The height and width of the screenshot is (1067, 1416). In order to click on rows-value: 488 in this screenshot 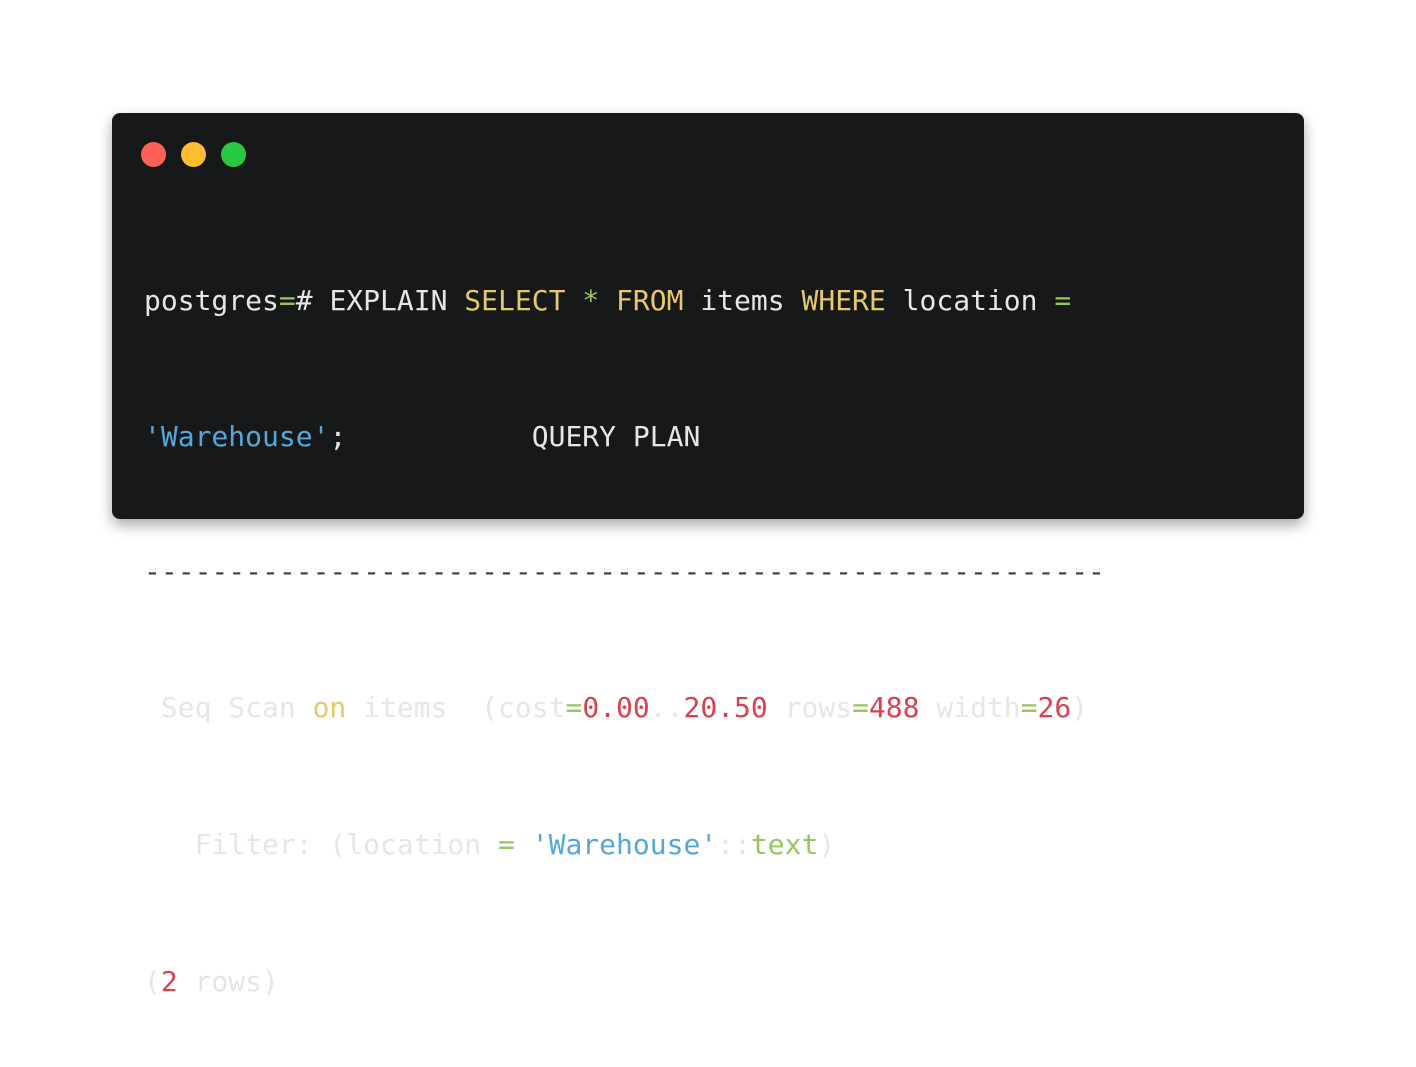, I will do `click(894, 707)`.